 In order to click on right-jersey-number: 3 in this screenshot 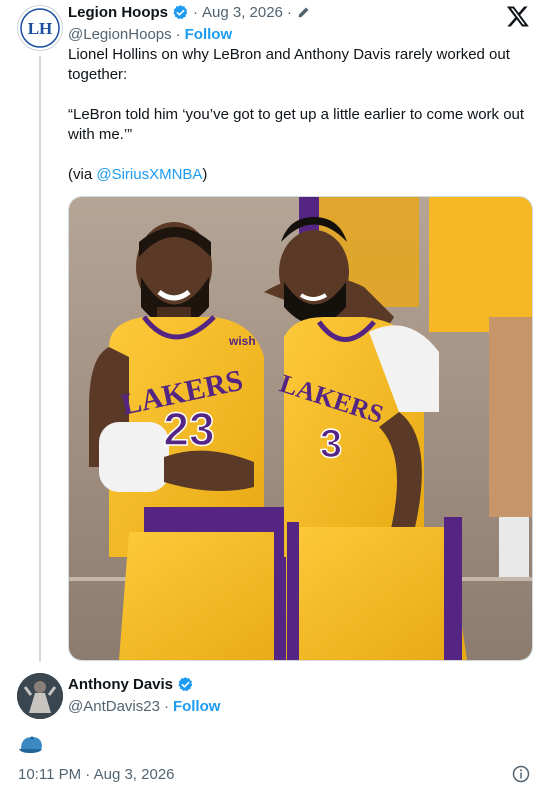, I will do `click(331, 444)`.